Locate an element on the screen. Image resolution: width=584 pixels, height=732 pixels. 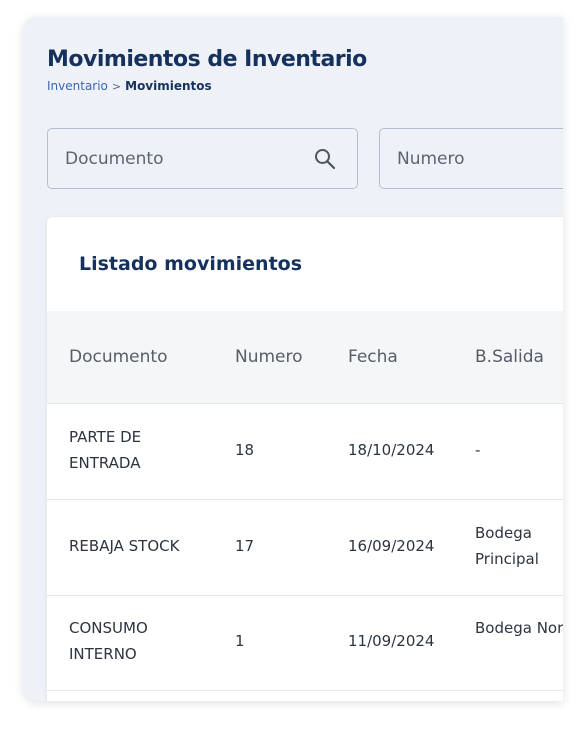
cell-bsalida: Bodega Principal is located at coordinates (507, 546).